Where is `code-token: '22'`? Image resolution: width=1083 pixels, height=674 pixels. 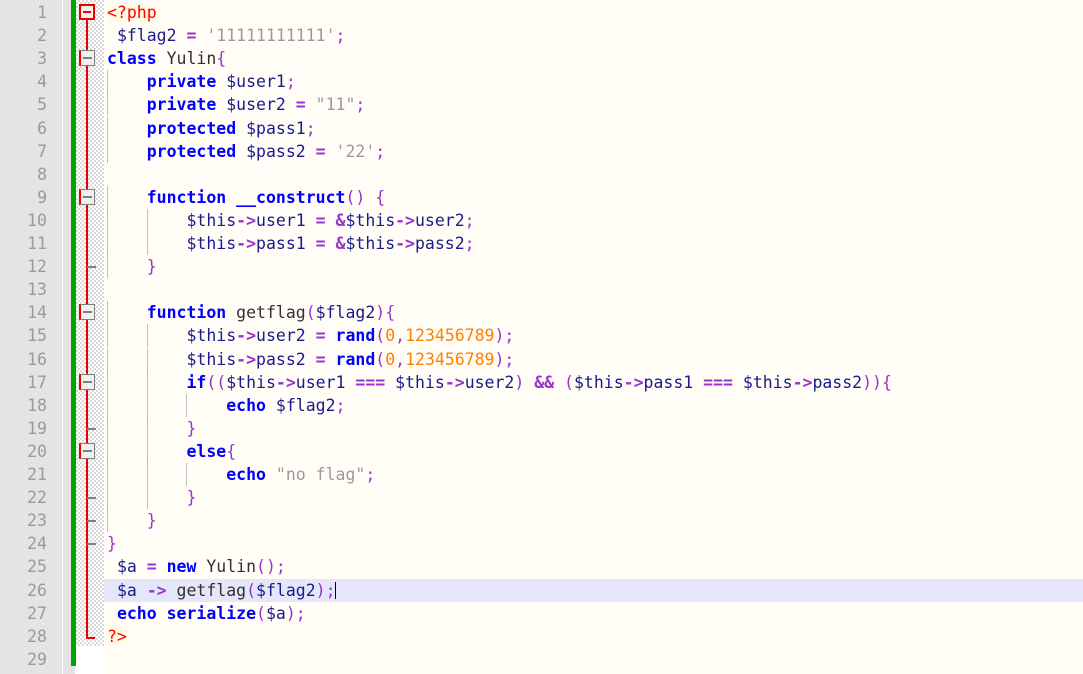
code-token: '22' is located at coordinates (355, 151).